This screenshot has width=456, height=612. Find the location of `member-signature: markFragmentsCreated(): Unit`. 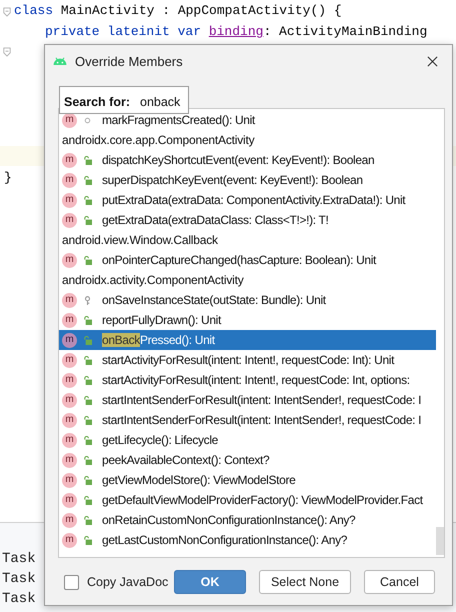

member-signature: markFragmentsCreated(): Unit is located at coordinates (178, 120).